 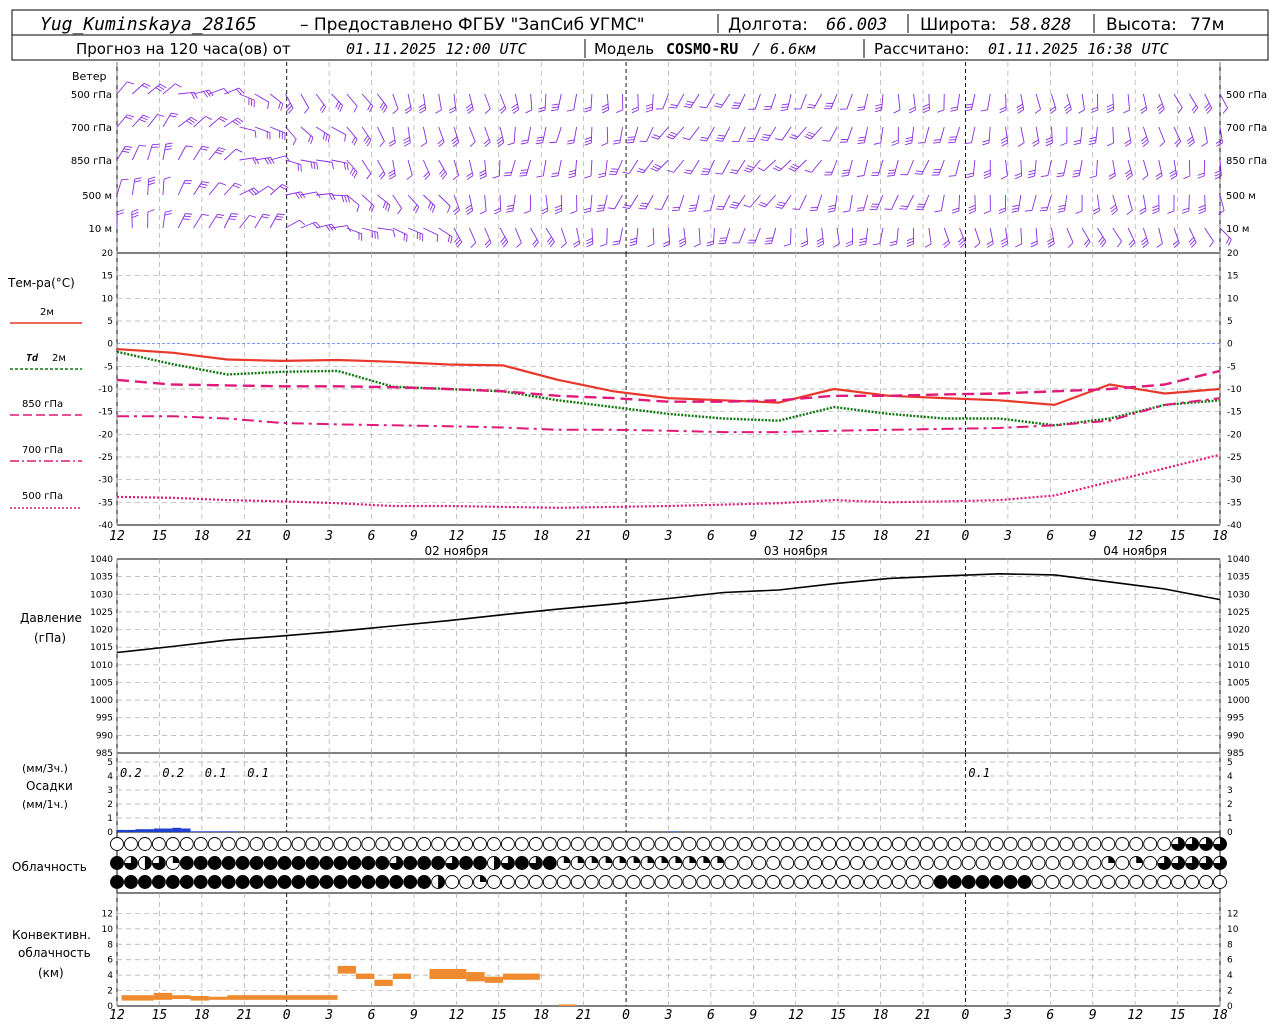 What do you see at coordinates (105, 435) in the screenshot?
I see `temp-tick-left: -20` at bounding box center [105, 435].